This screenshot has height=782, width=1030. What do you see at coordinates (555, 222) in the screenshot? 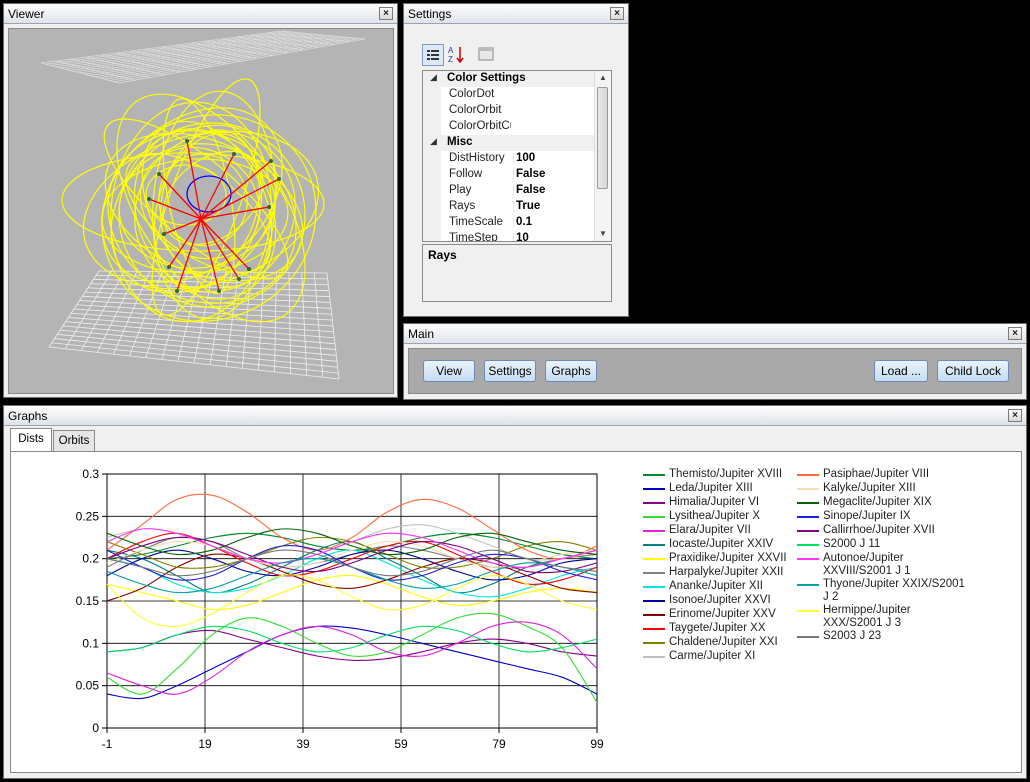
I see `property-value: 0.1` at bounding box center [555, 222].